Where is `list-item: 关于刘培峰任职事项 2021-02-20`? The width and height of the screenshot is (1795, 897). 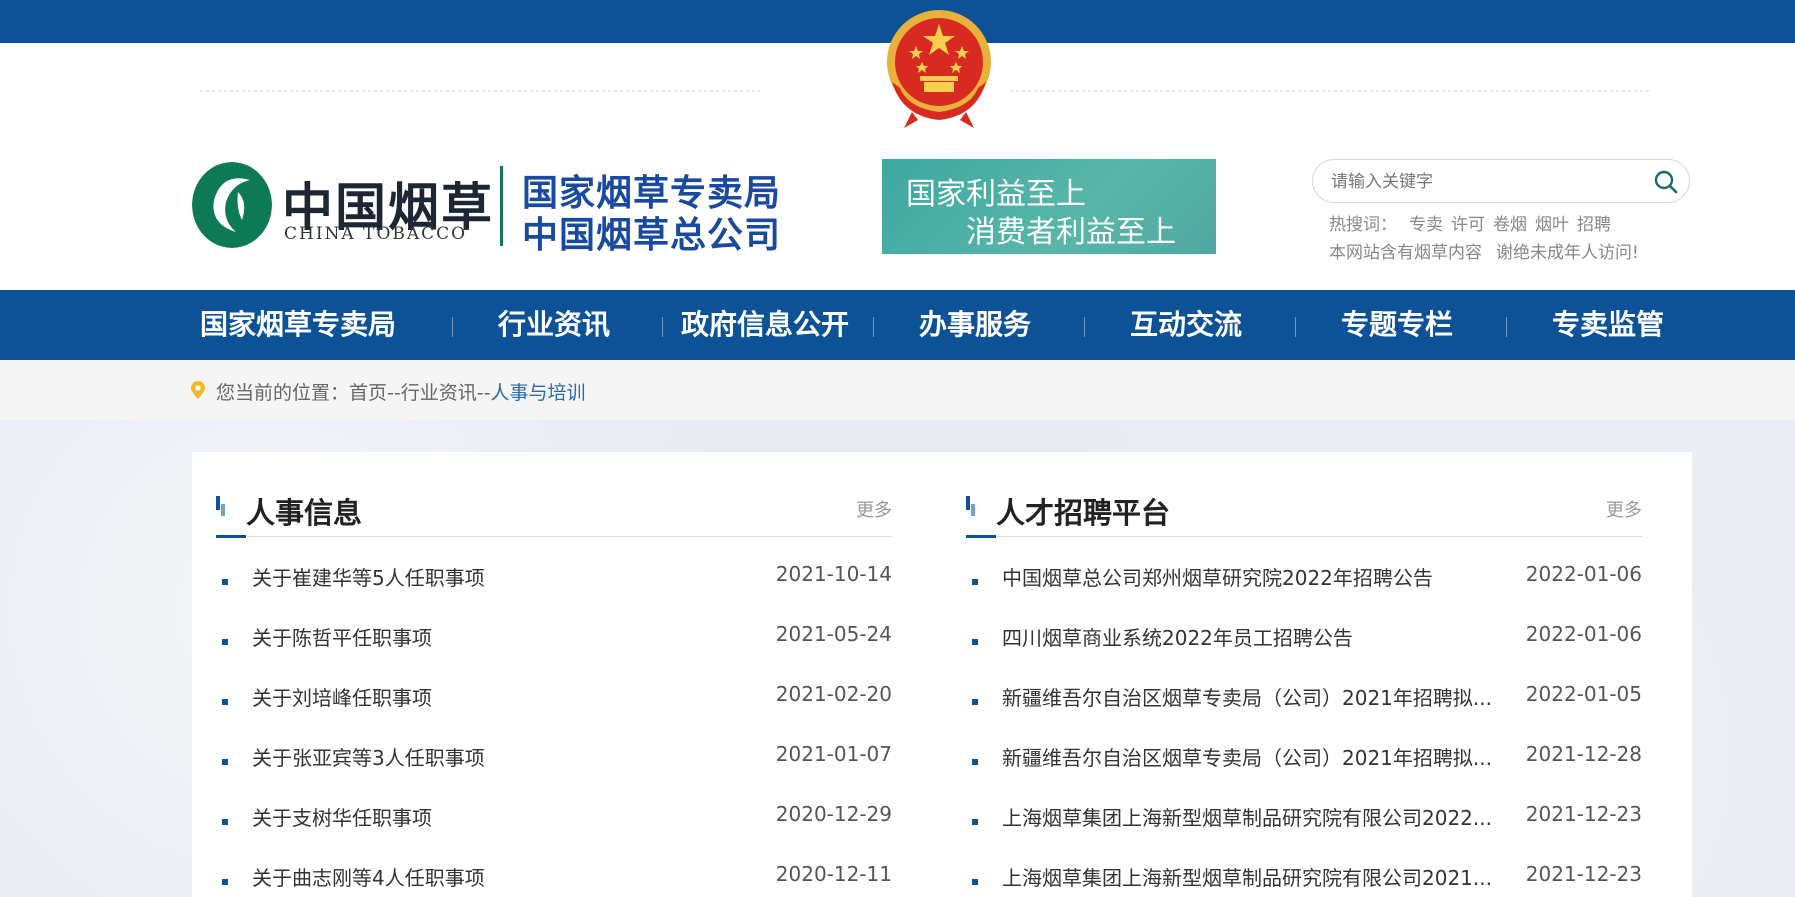 list-item: 关于刘培峰任职事项 2021-02-20 is located at coordinates (554, 697).